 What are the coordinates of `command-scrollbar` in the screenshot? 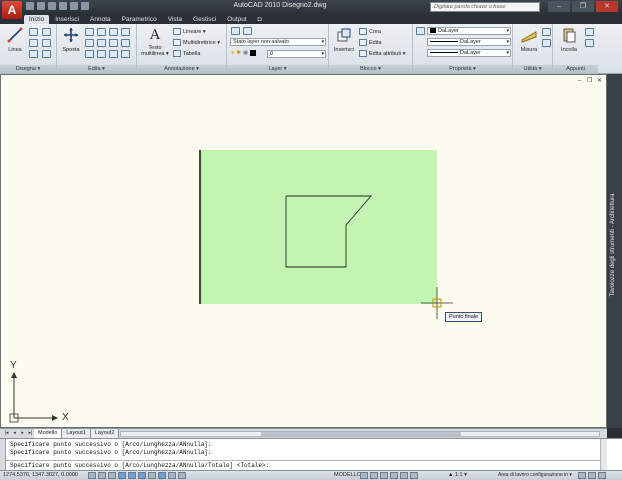 It's located at (603, 455).